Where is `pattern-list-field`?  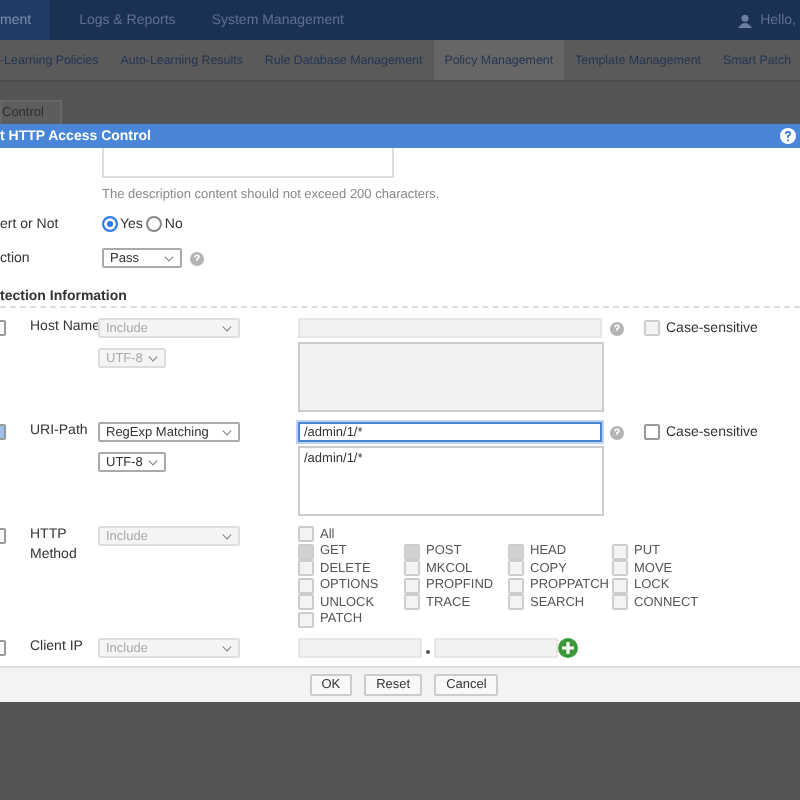
pattern-list-field is located at coordinates (451, 377).